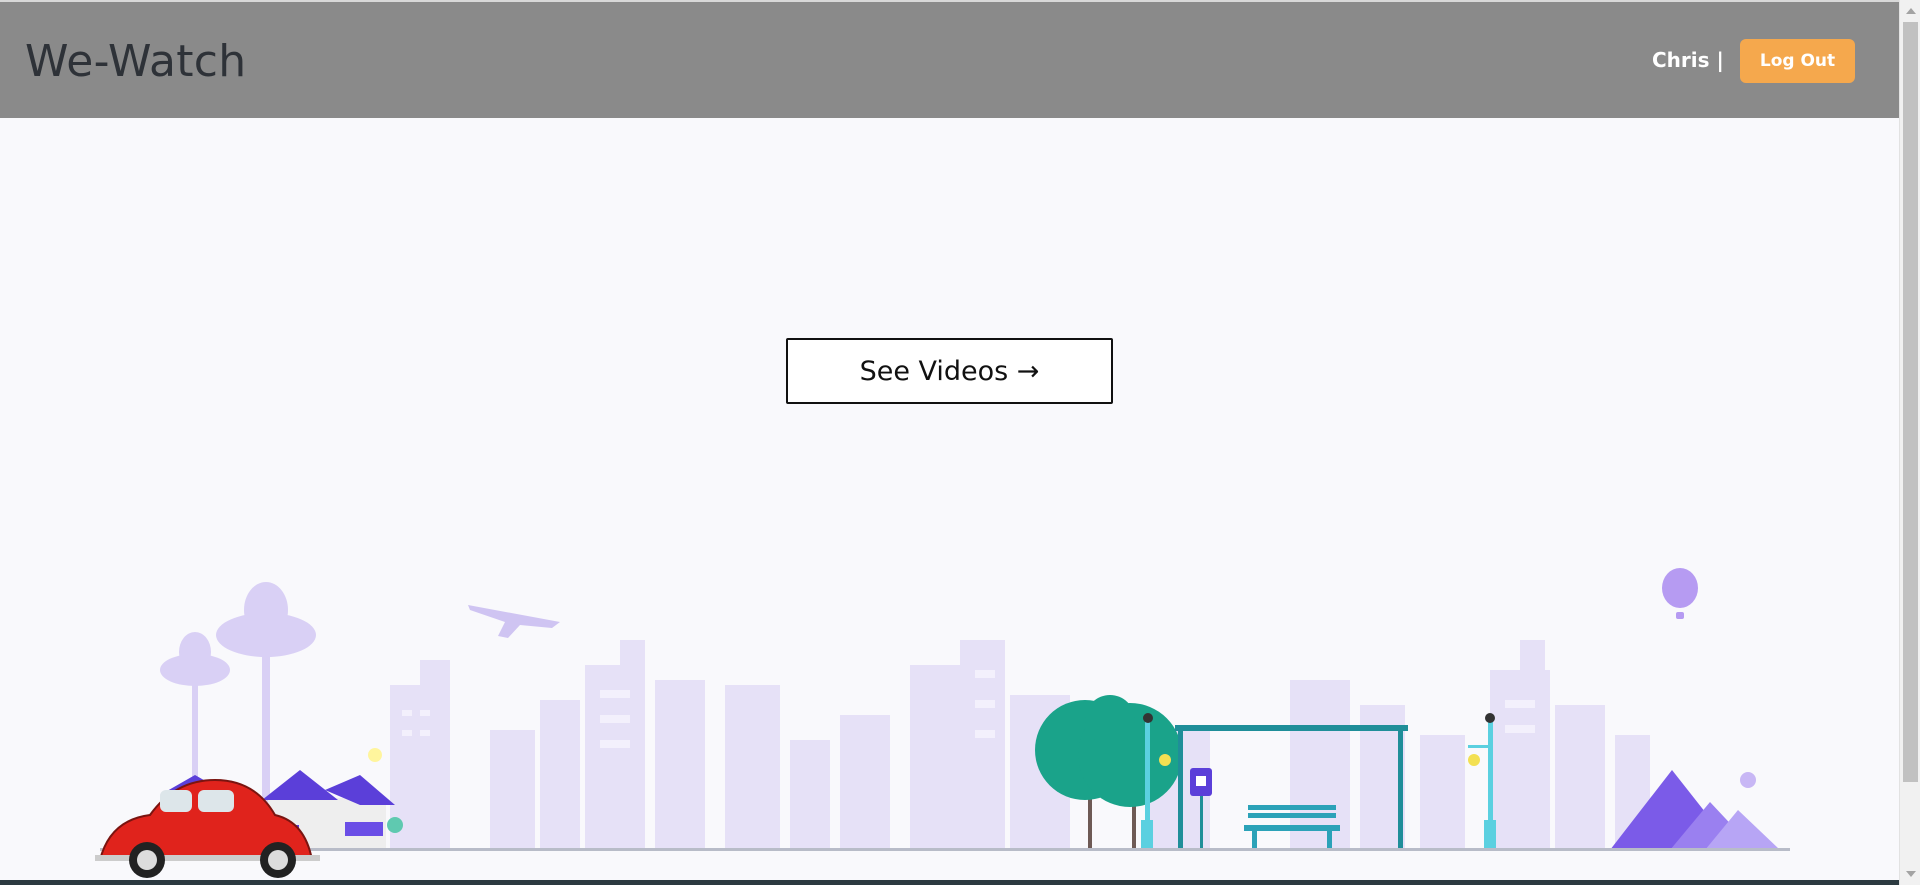 The height and width of the screenshot is (885, 1920). What do you see at coordinates (949, 371) in the screenshot?
I see `see-videos-button: See Videos →` at bounding box center [949, 371].